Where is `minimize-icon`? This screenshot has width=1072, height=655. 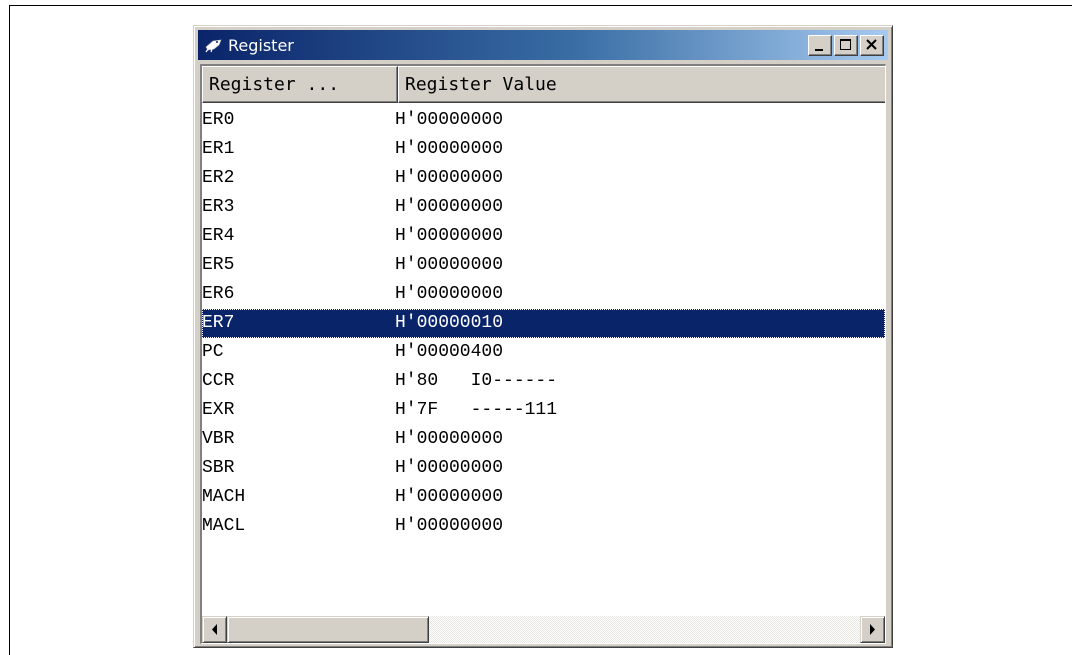
minimize-icon is located at coordinates (819, 50).